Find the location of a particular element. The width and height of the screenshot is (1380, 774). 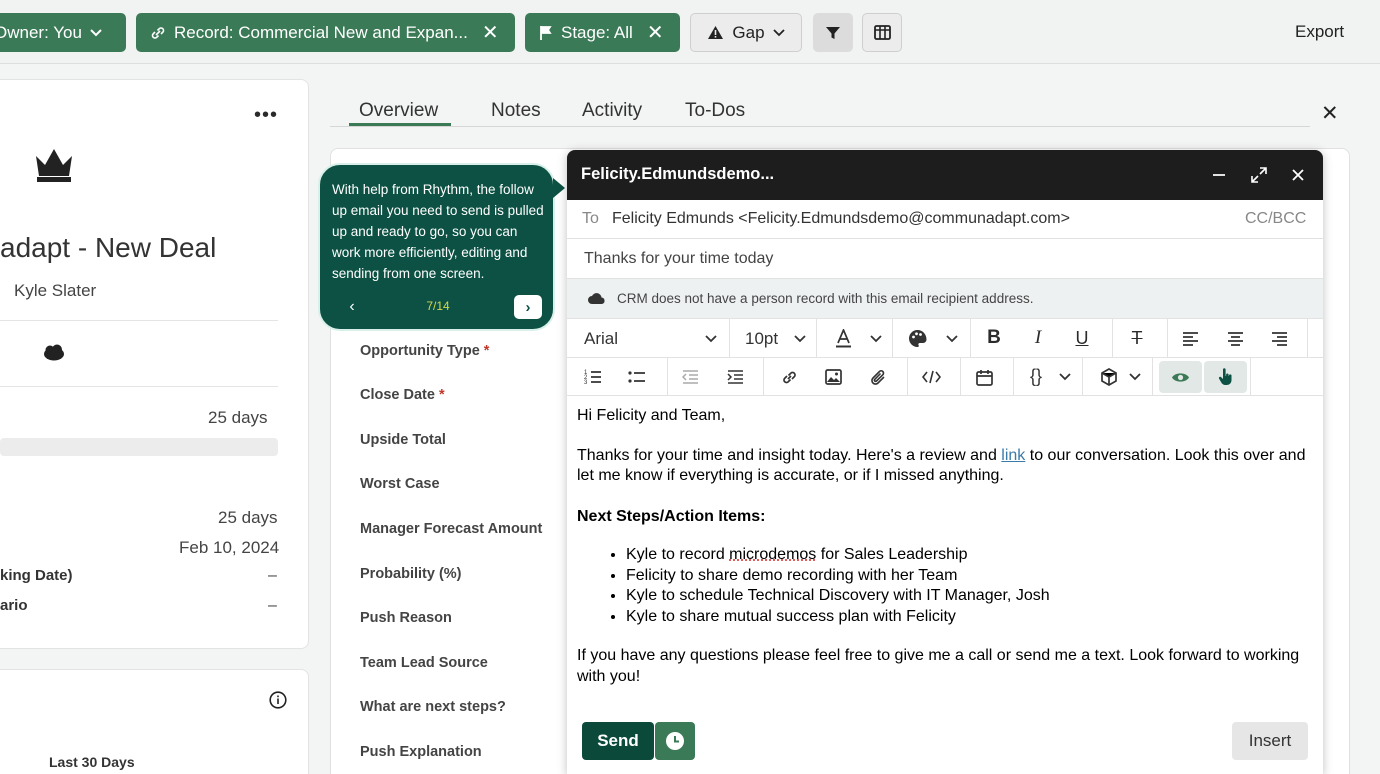

align-left-button is located at coordinates (1190, 338).